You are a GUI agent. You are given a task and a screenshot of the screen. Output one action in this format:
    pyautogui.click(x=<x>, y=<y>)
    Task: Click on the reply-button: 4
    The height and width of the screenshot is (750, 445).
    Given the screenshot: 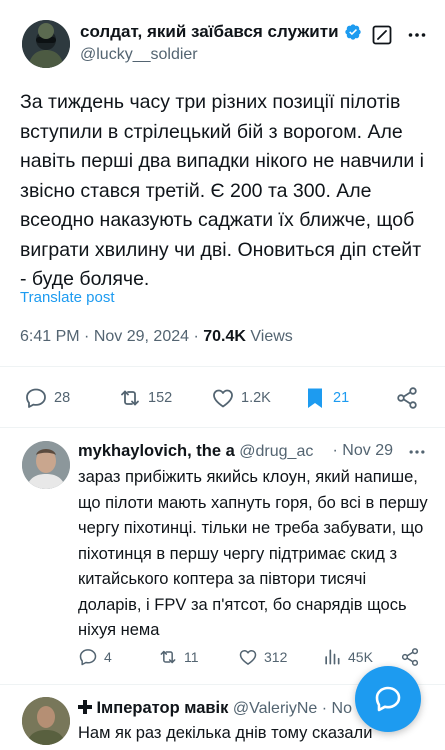 What is the action you would take?
    pyautogui.click(x=95, y=657)
    